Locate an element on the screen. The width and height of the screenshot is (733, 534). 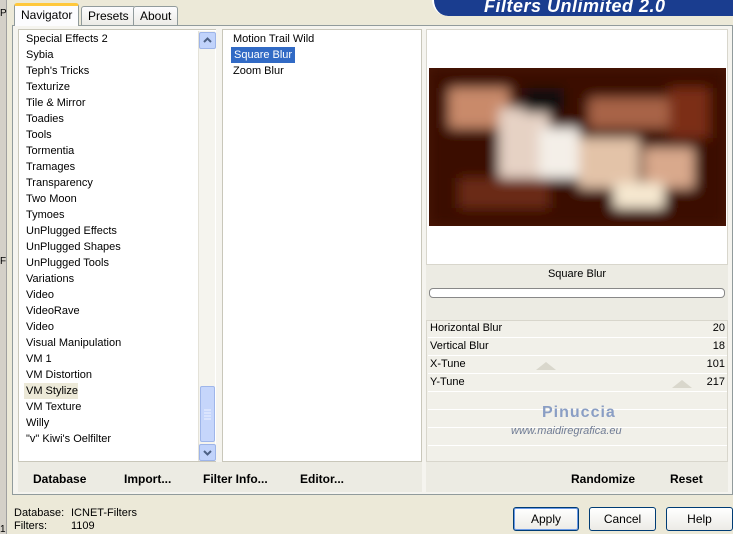
filter-item: Zoom Blur is located at coordinates (257, 71).